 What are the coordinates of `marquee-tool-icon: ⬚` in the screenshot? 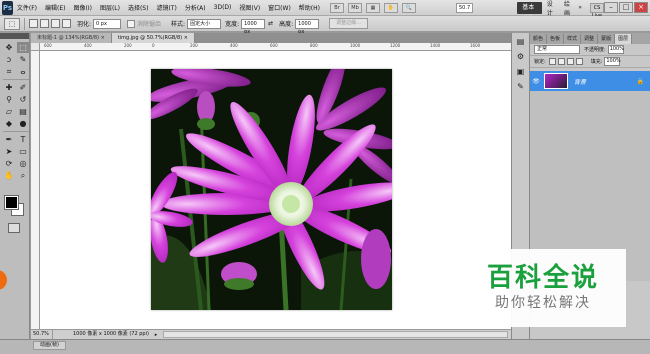 It's located at (23, 47).